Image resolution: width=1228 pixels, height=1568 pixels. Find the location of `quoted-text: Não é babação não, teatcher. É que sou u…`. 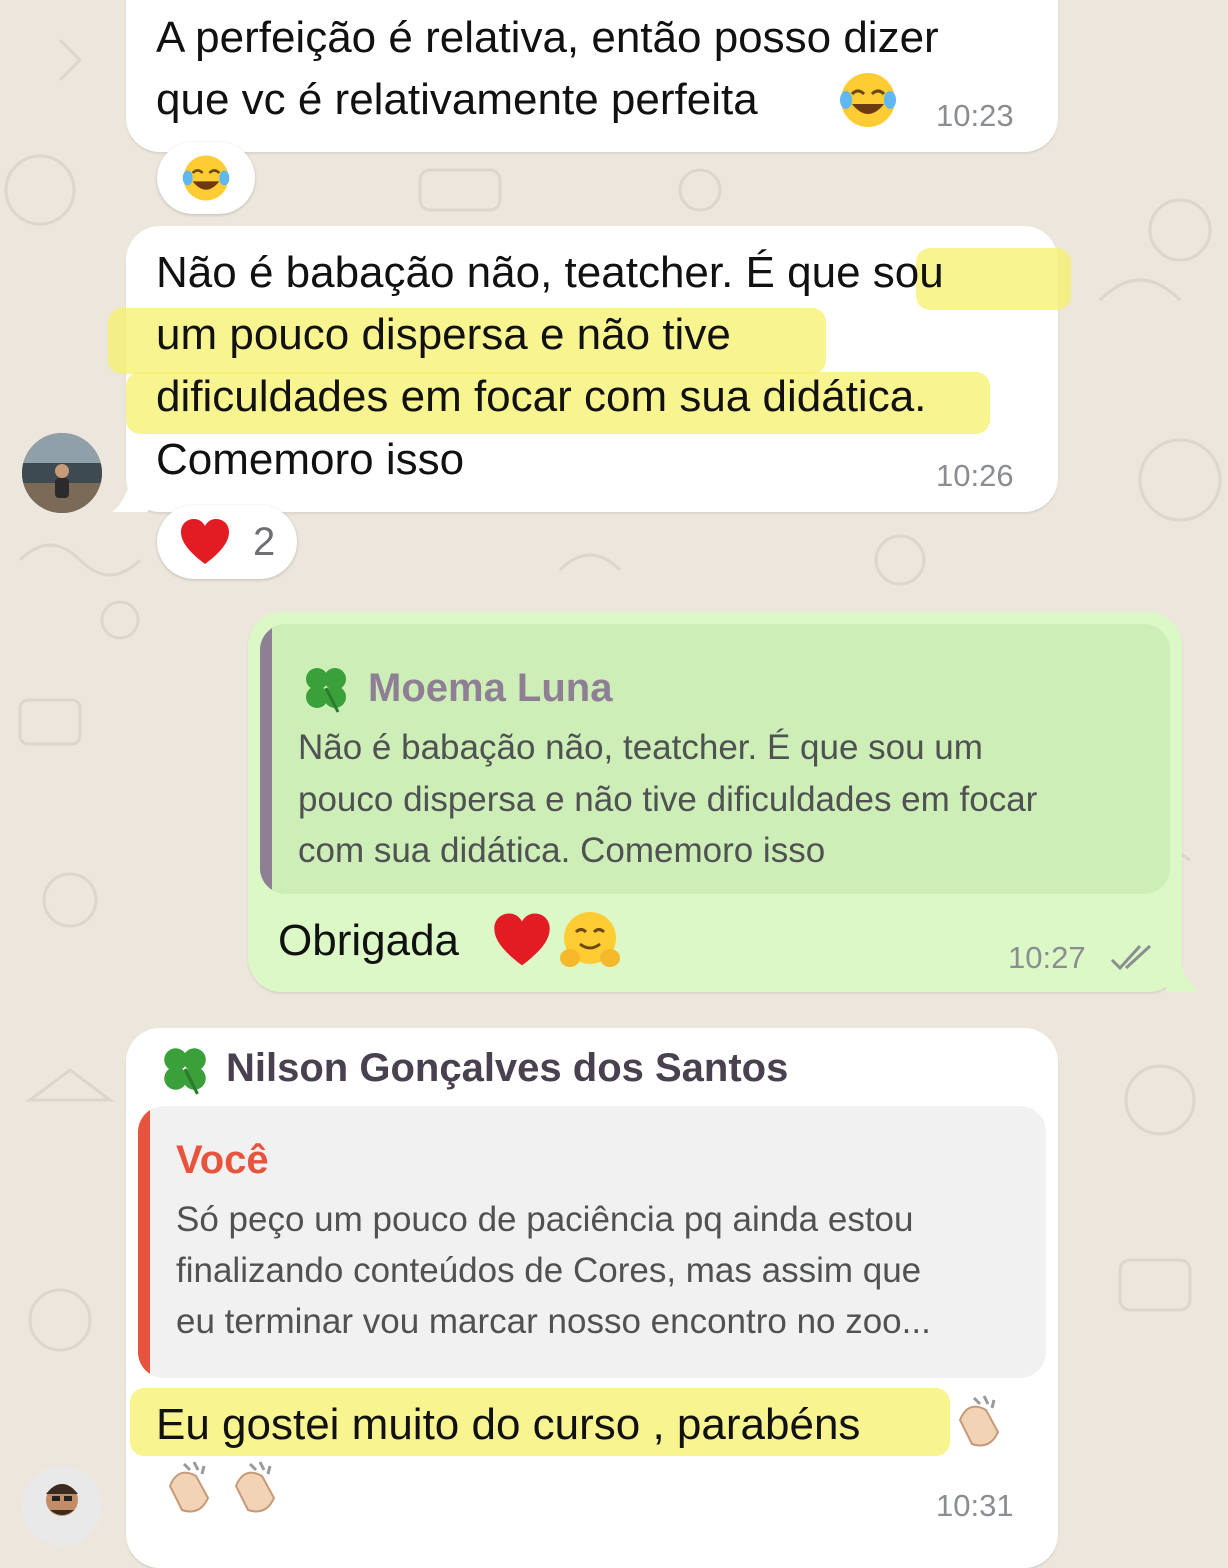

quoted-text: Não é babação não, teatcher. É que sou u… is located at coordinates (640, 747).